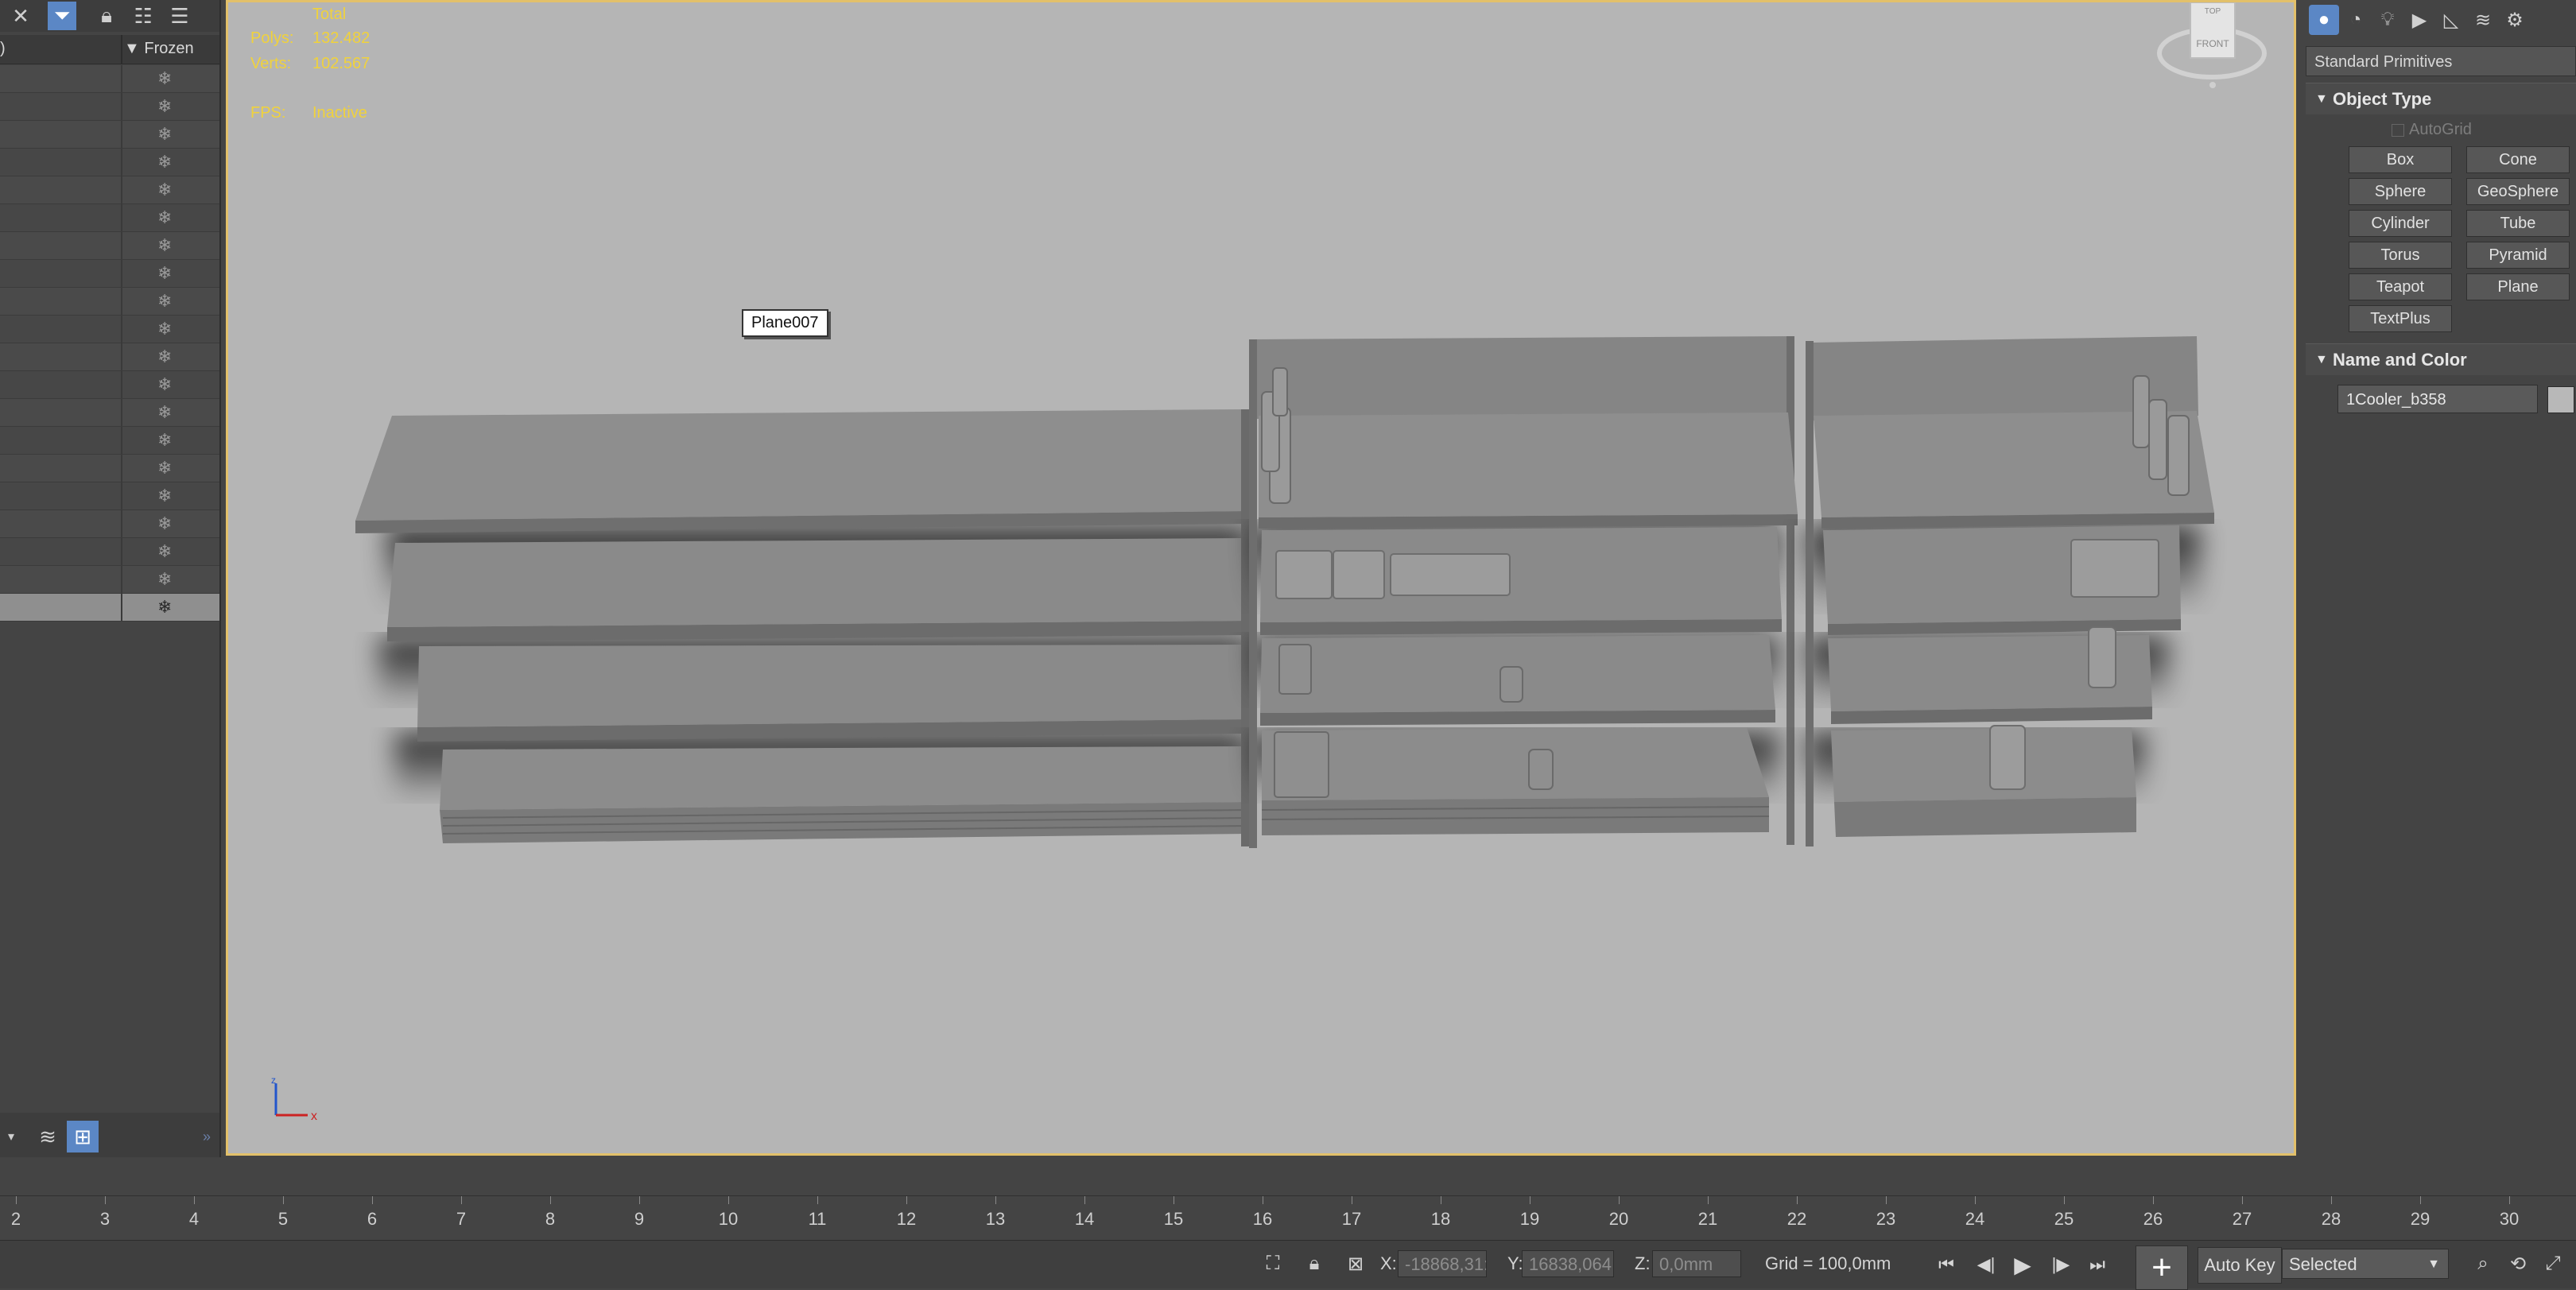  What do you see at coordinates (2561, 399) in the screenshot?
I see `object-color-swatch` at bounding box center [2561, 399].